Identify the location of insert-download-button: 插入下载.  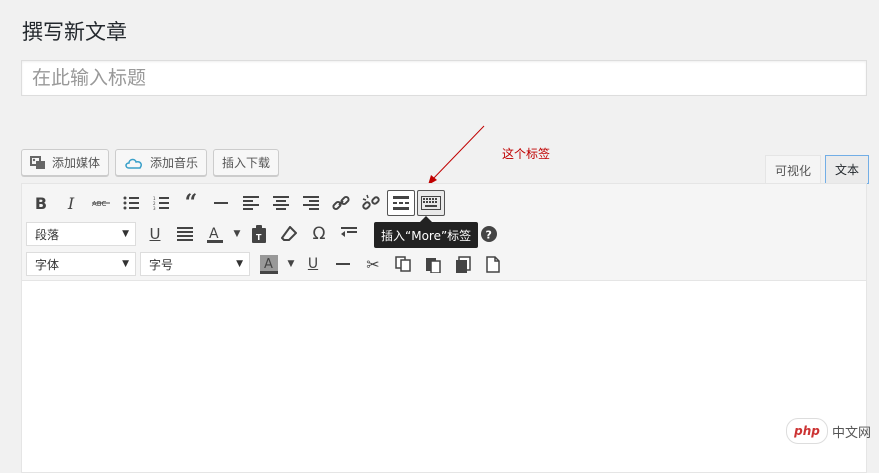
(246, 162).